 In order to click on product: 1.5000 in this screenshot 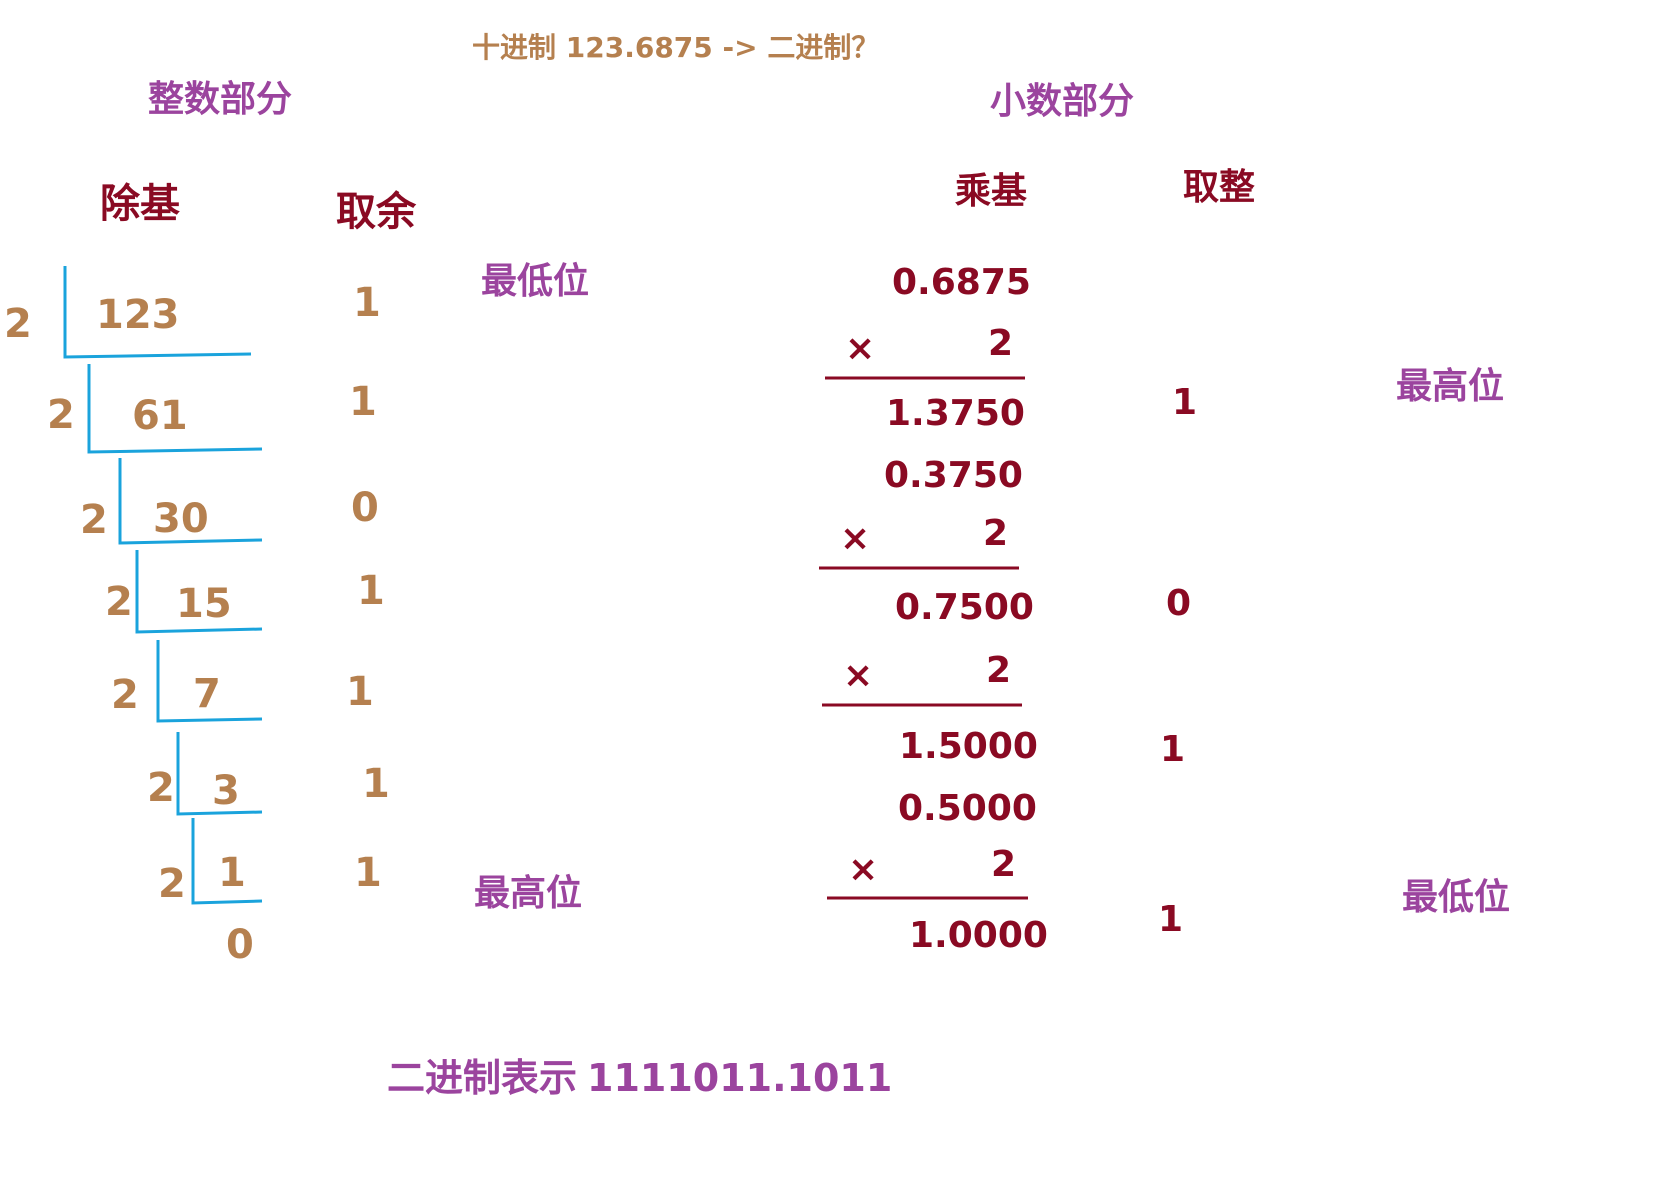, I will do `click(968, 746)`.